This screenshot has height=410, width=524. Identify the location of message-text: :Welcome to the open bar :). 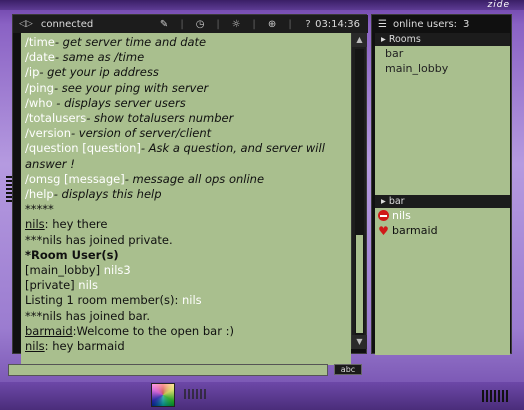
(153, 330).